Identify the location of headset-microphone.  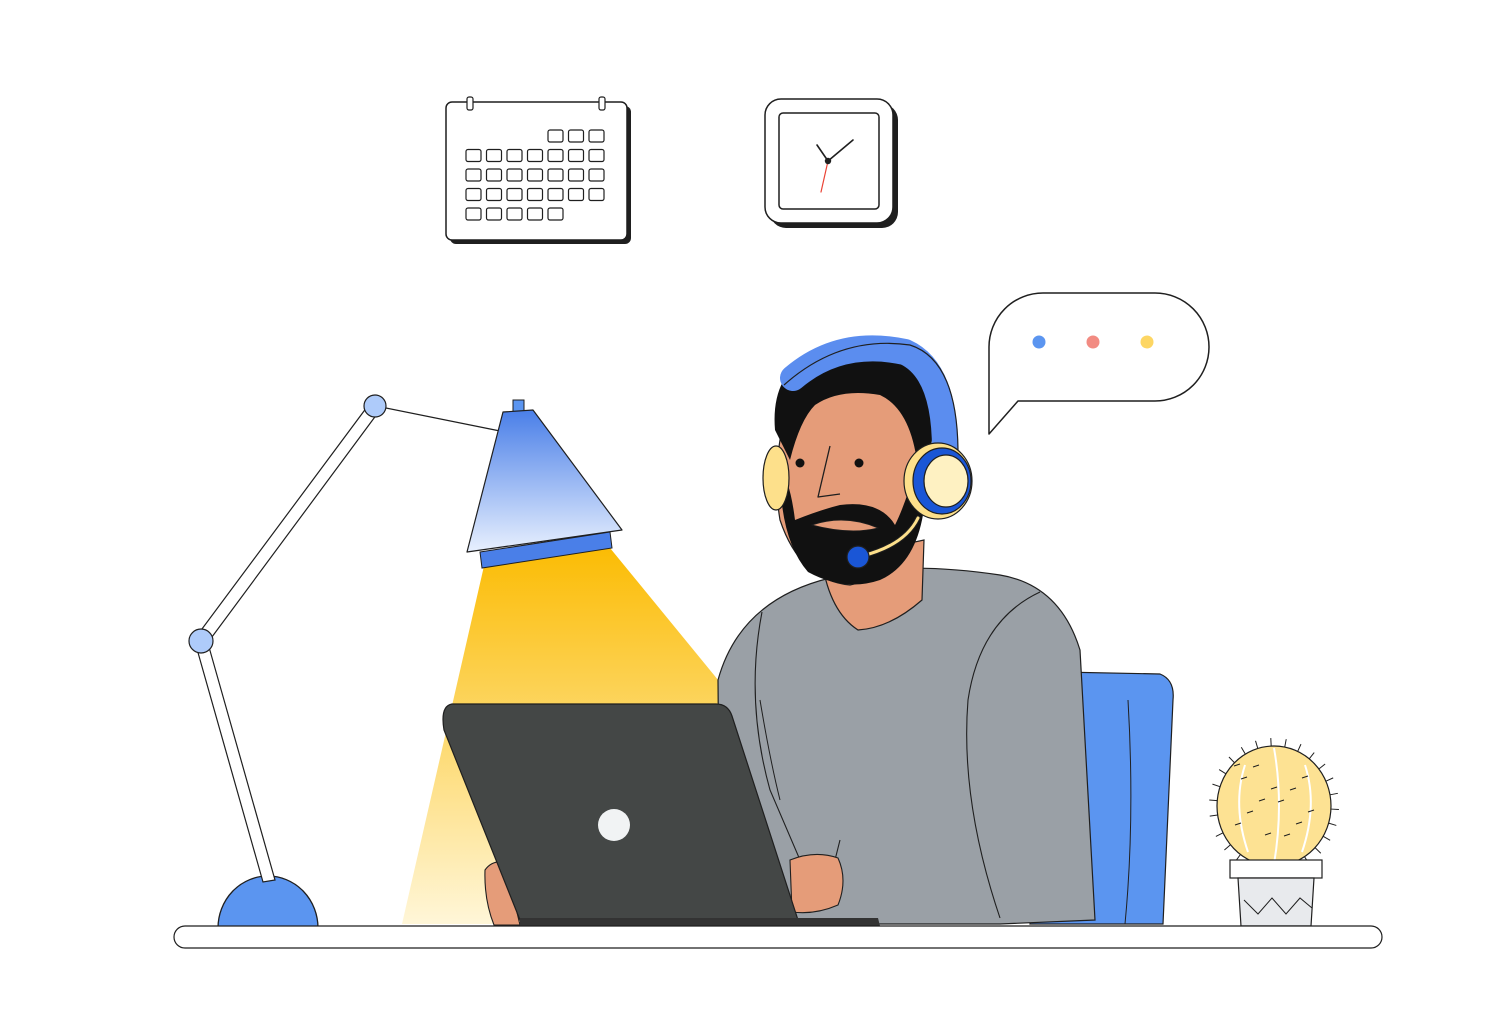
(858, 557).